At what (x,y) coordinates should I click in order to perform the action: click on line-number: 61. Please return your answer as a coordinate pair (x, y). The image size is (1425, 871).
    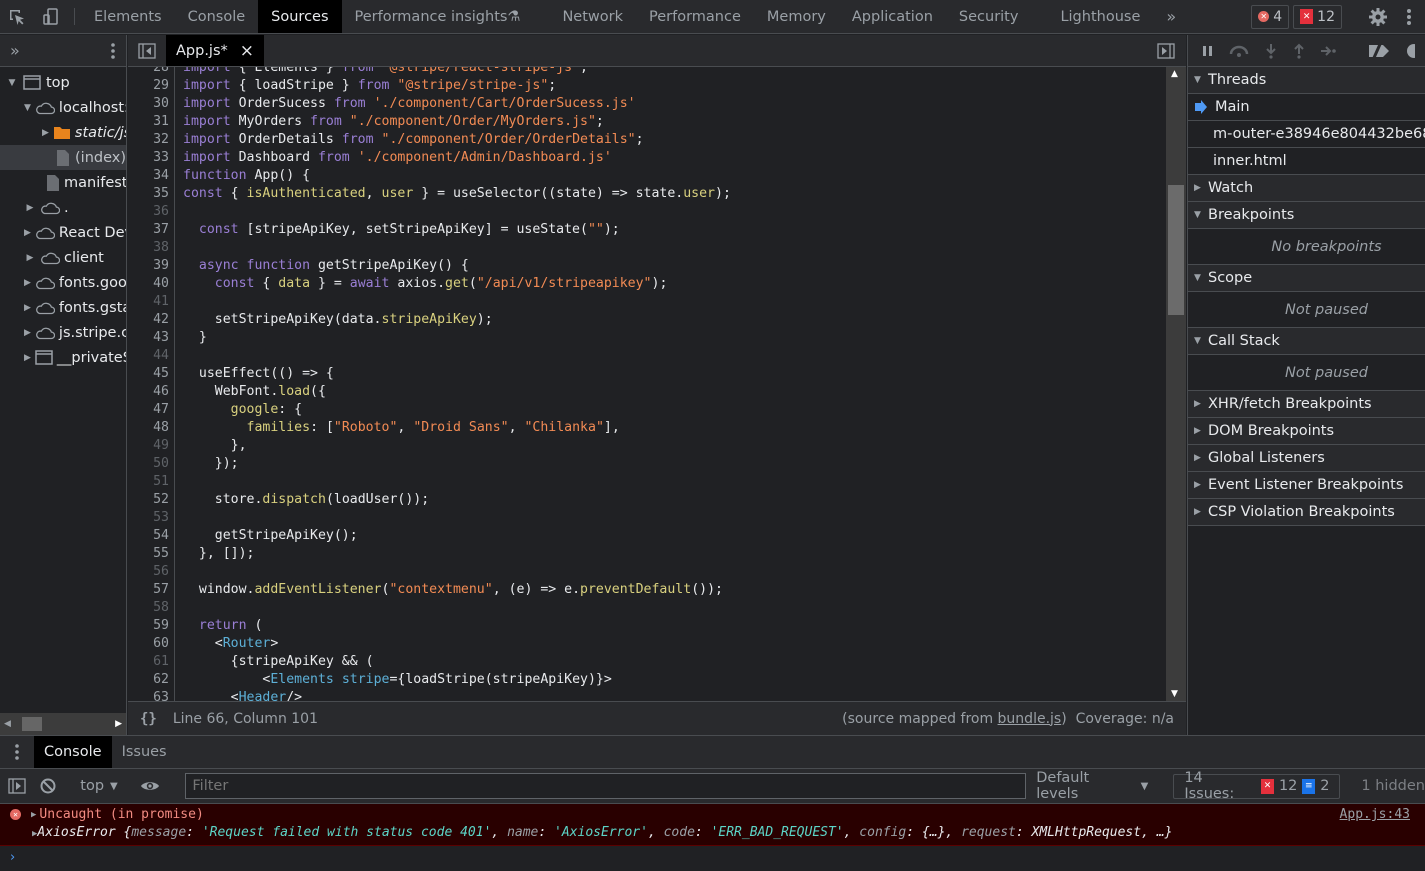
    Looking at the image, I should click on (151, 662).